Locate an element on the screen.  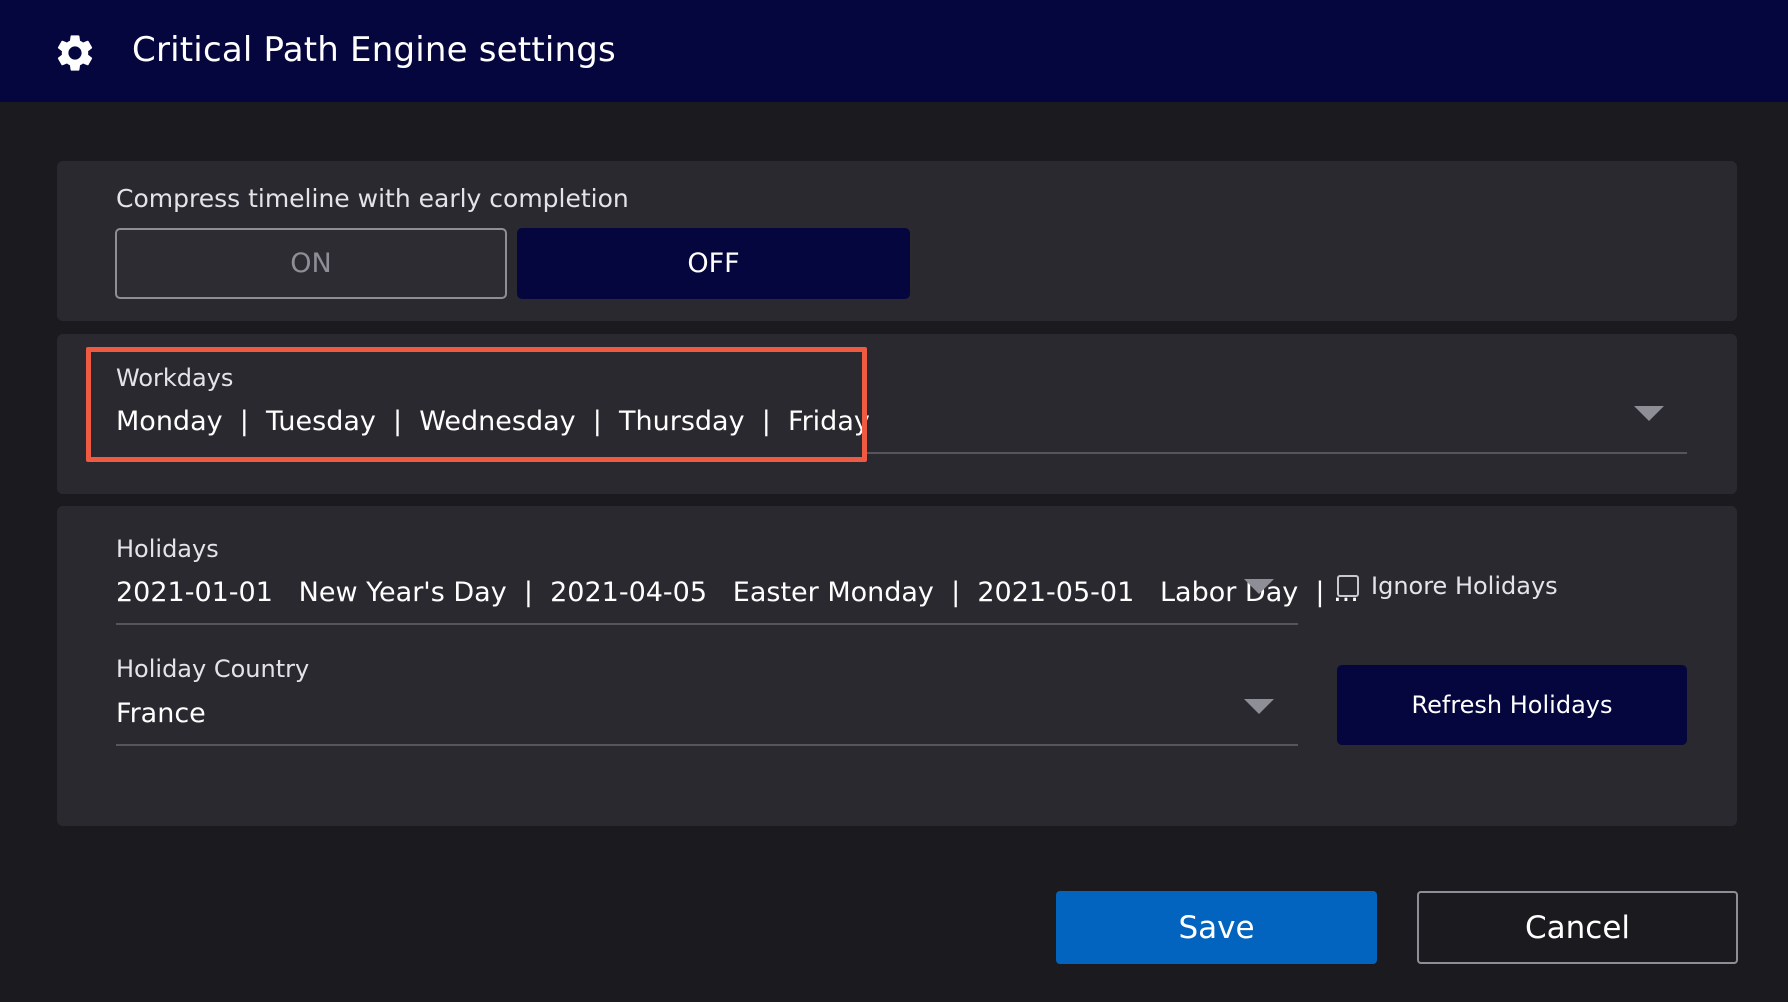
compress-timeline-label: Compress timeline with early completion is located at coordinates (372, 198).